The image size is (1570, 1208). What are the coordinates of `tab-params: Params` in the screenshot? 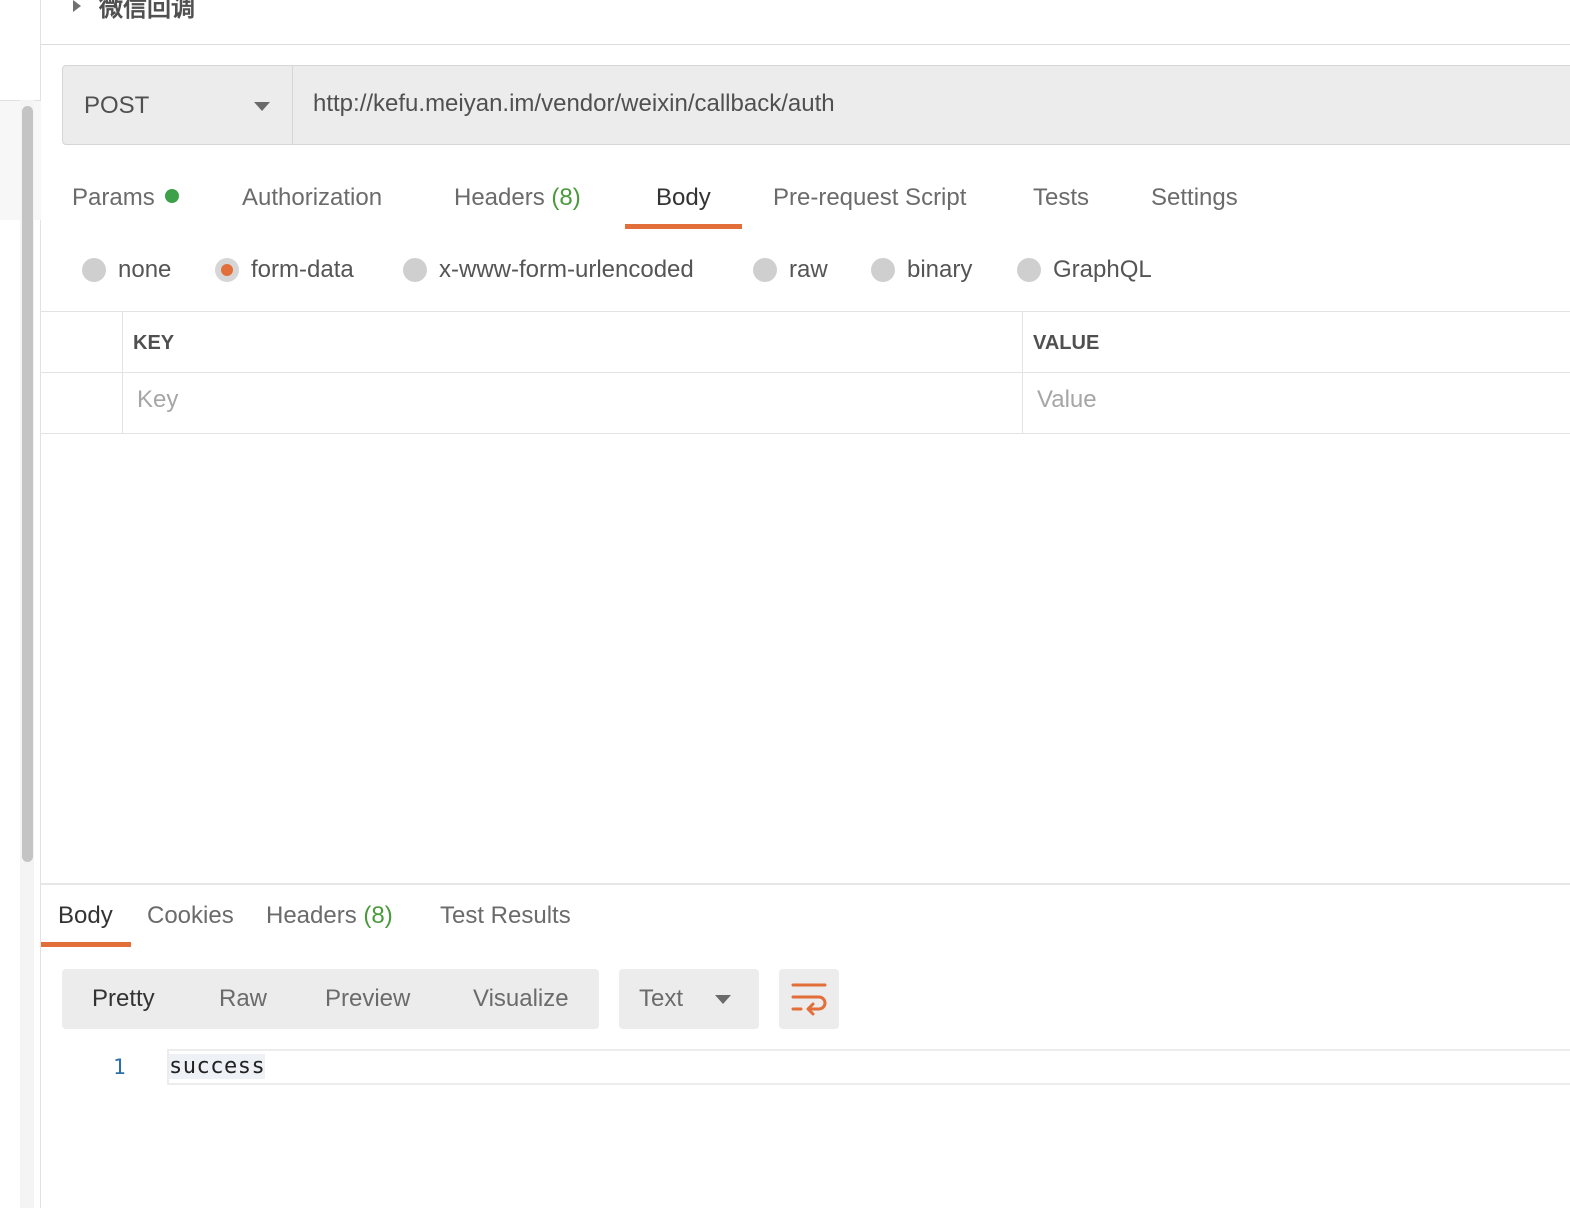 It's located at (125, 198).